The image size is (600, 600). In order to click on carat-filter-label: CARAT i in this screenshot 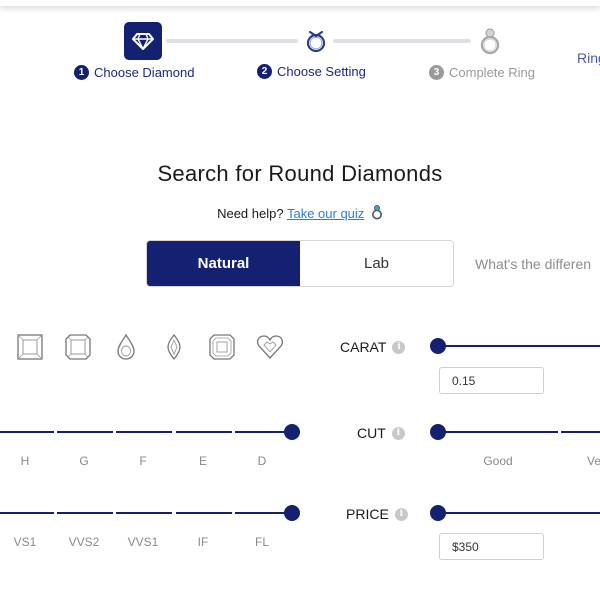, I will do `click(373, 347)`.